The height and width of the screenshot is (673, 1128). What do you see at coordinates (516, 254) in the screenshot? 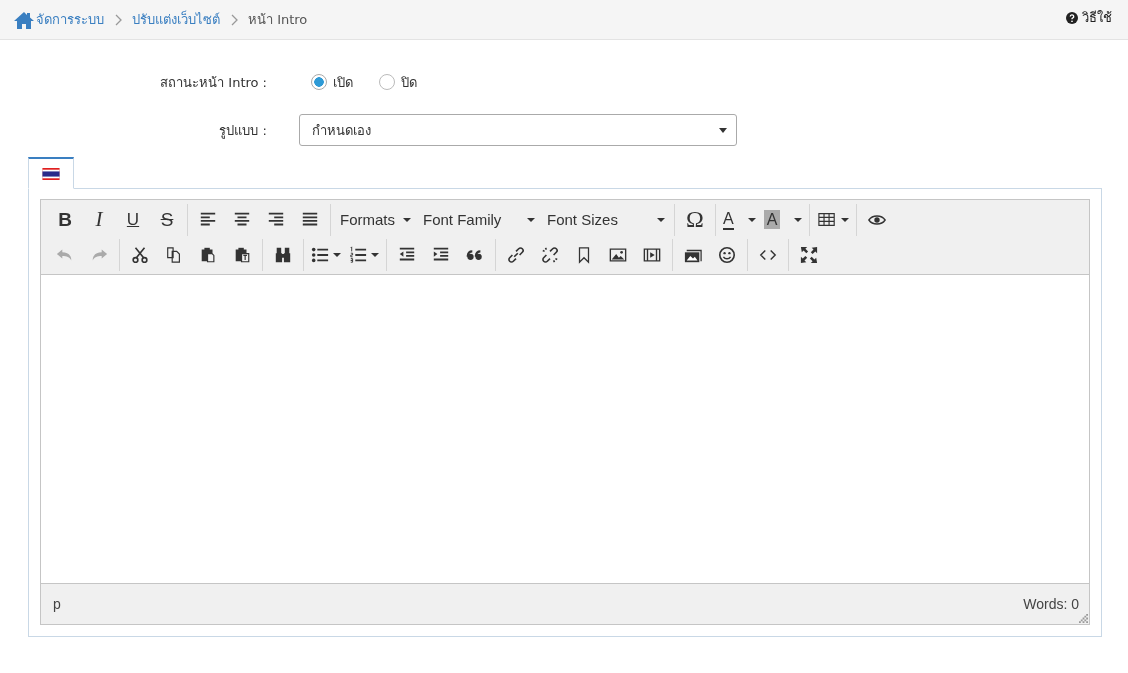
I see `link-icon` at bounding box center [516, 254].